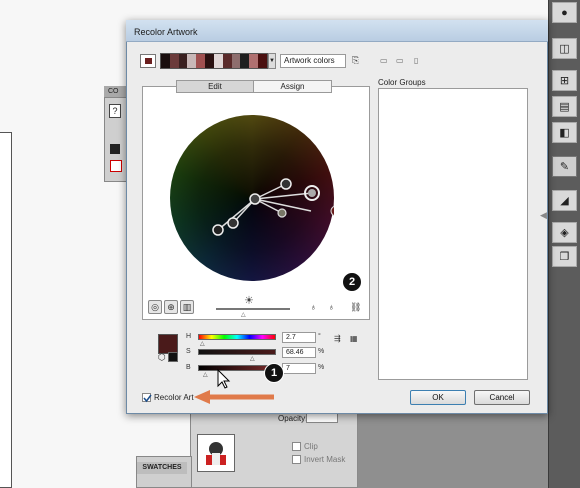 This screenshot has height=488, width=580. Describe the element at coordinates (402, 82) in the screenshot. I see `color-groups-label: Color Groups` at that location.